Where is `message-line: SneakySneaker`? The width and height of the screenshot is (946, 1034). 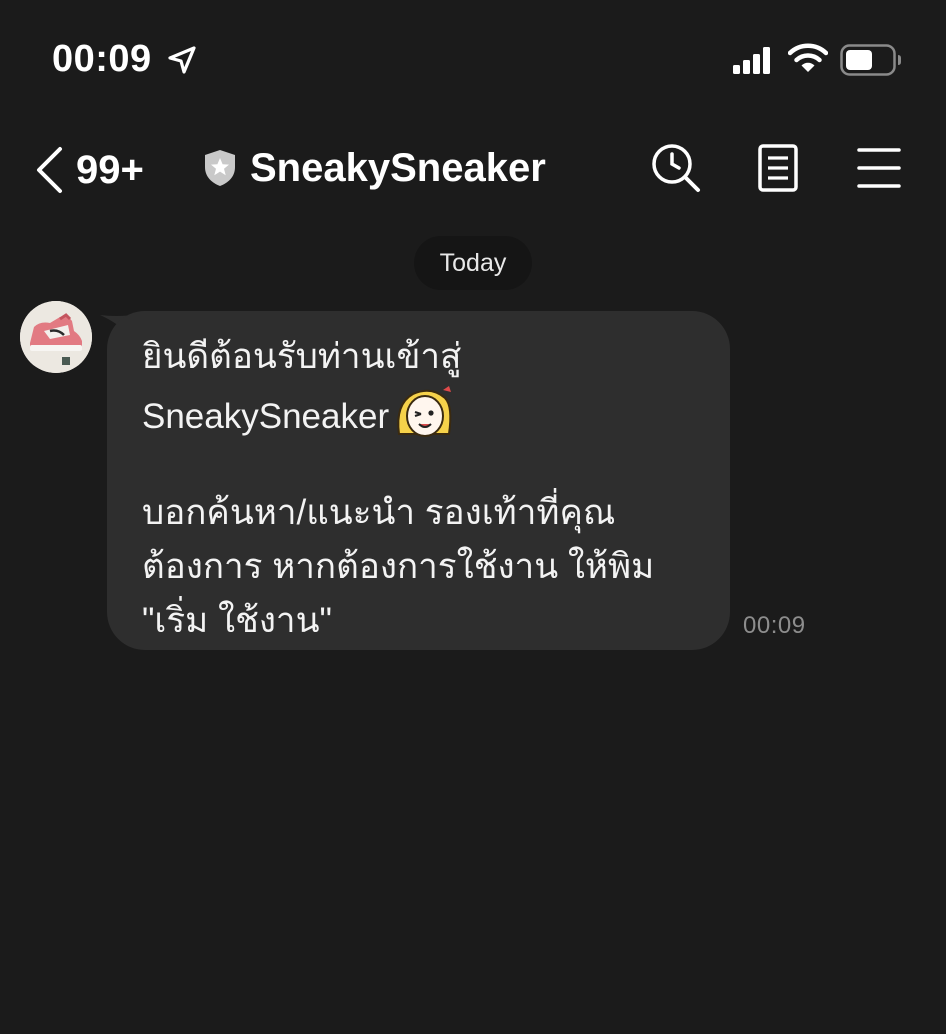
message-line: SneakySneaker is located at coordinates (266, 416).